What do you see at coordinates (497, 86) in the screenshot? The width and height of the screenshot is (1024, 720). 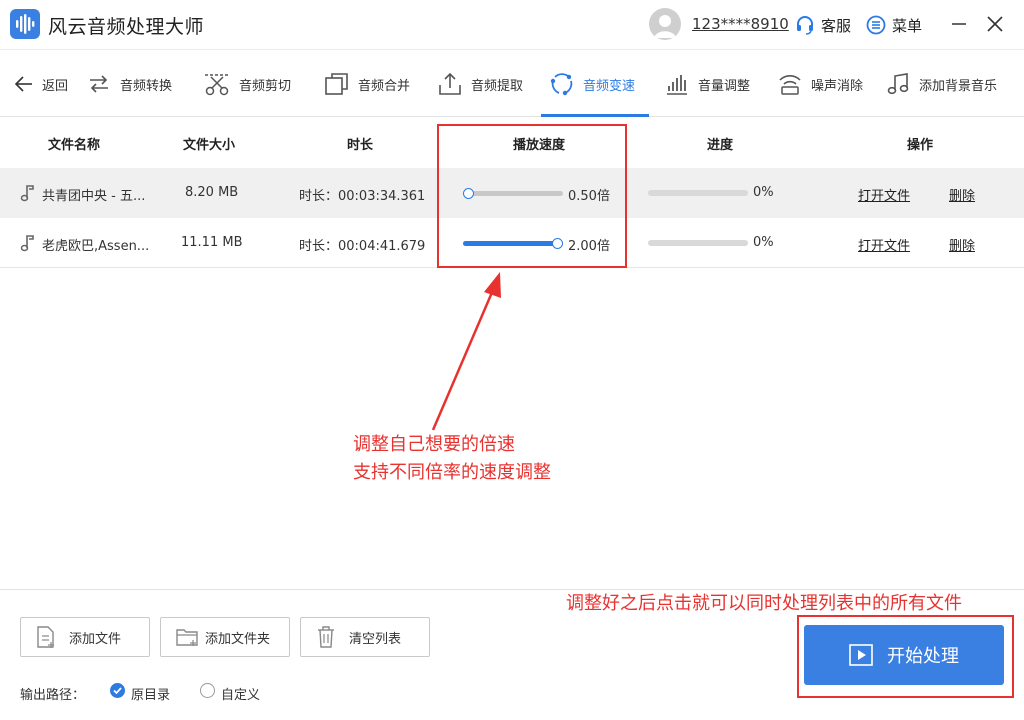 I see `tab-label: 音频提取` at bounding box center [497, 86].